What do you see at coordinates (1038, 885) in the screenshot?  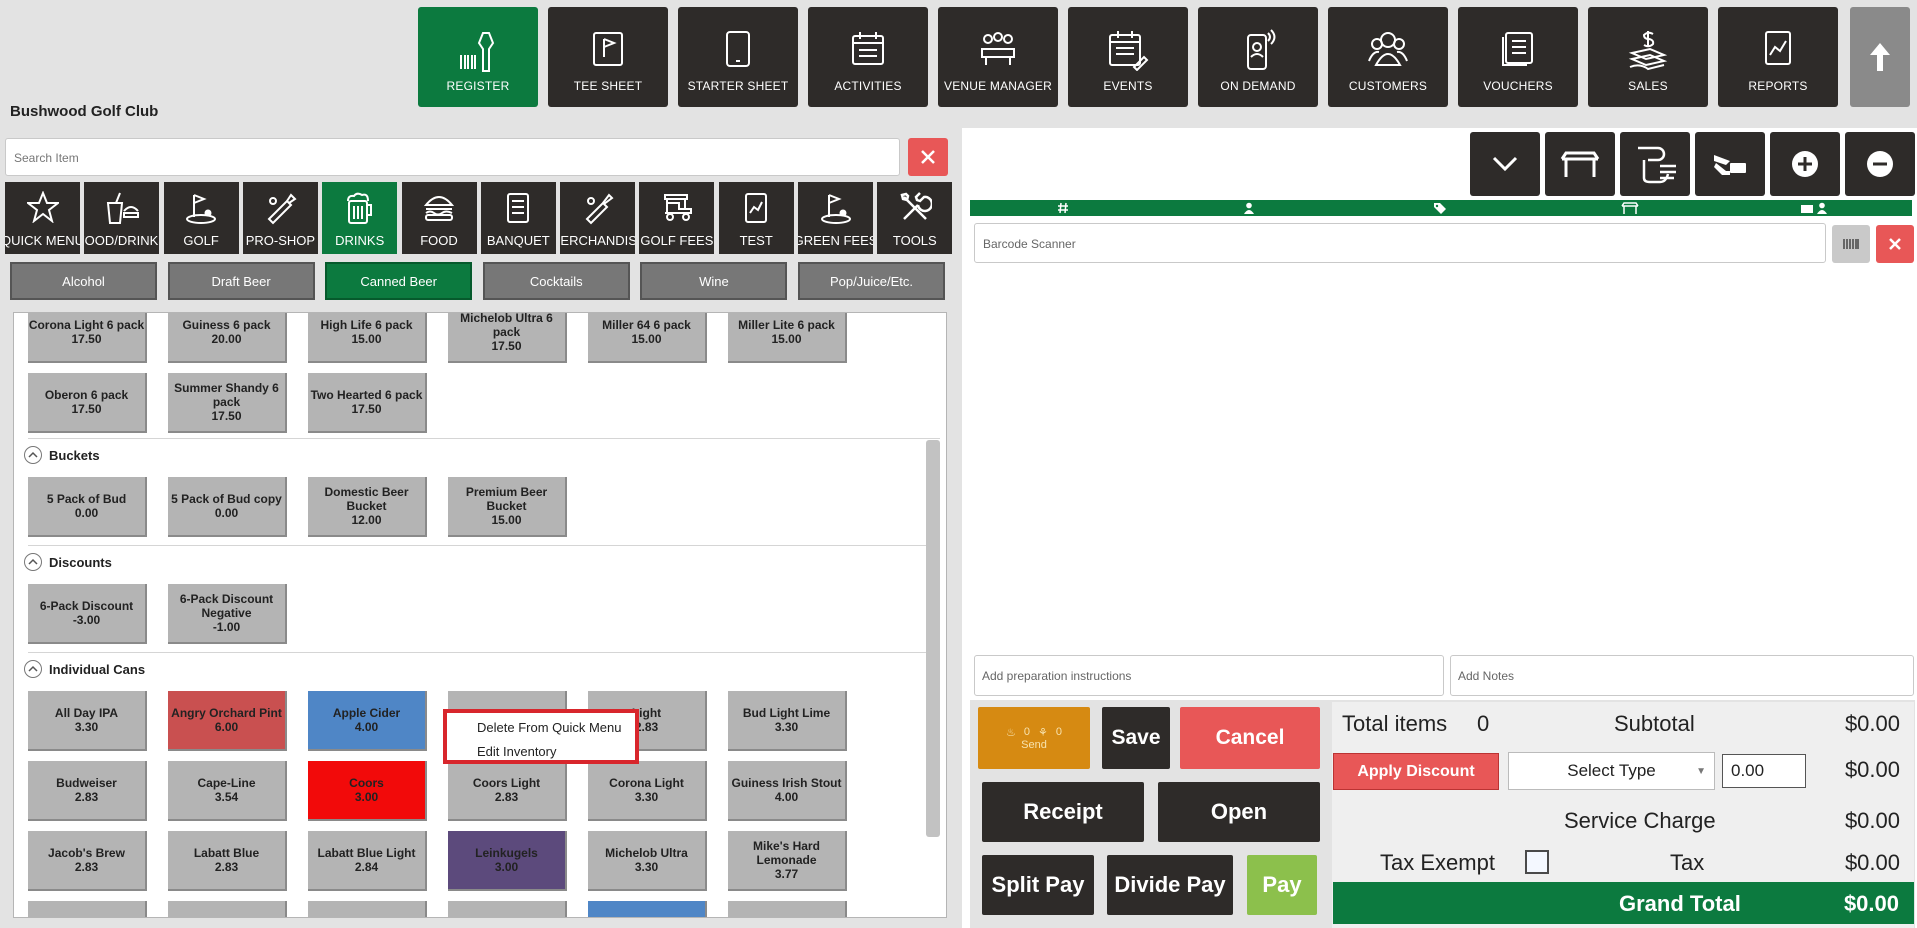 I see `split-pay-button: Split Pay` at bounding box center [1038, 885].